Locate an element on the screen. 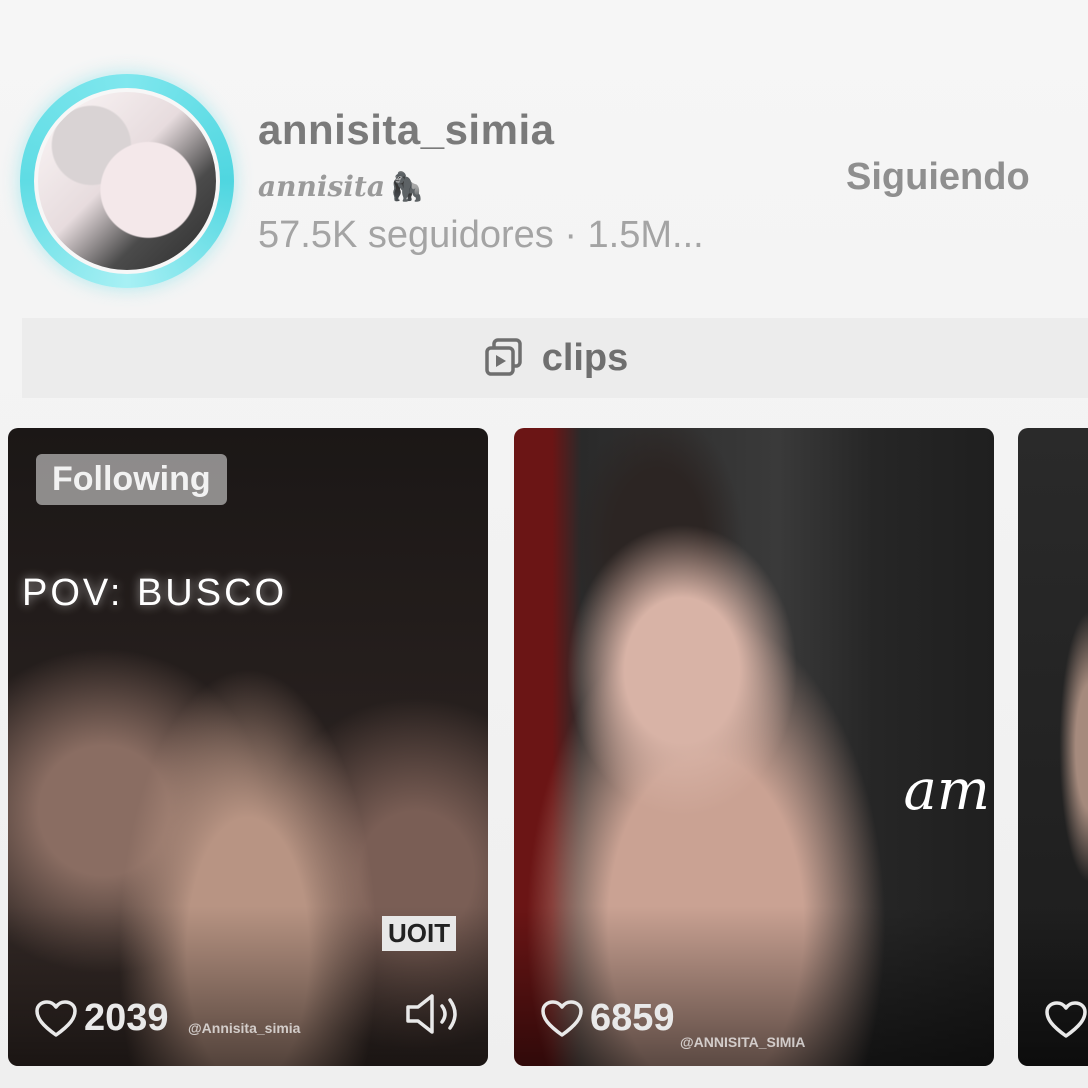 This screenshot has height=1088, width=1088. ring-sign: UOIT is located at coordinates (419, 933).